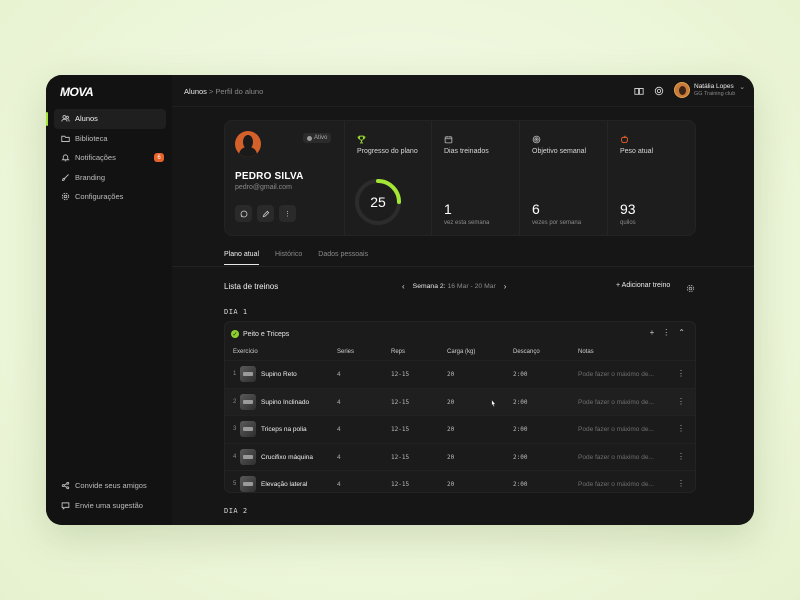 Image resolution: width=800 pixels, height=600 pixels. I want to click on edit-icon, so click(265, 213).